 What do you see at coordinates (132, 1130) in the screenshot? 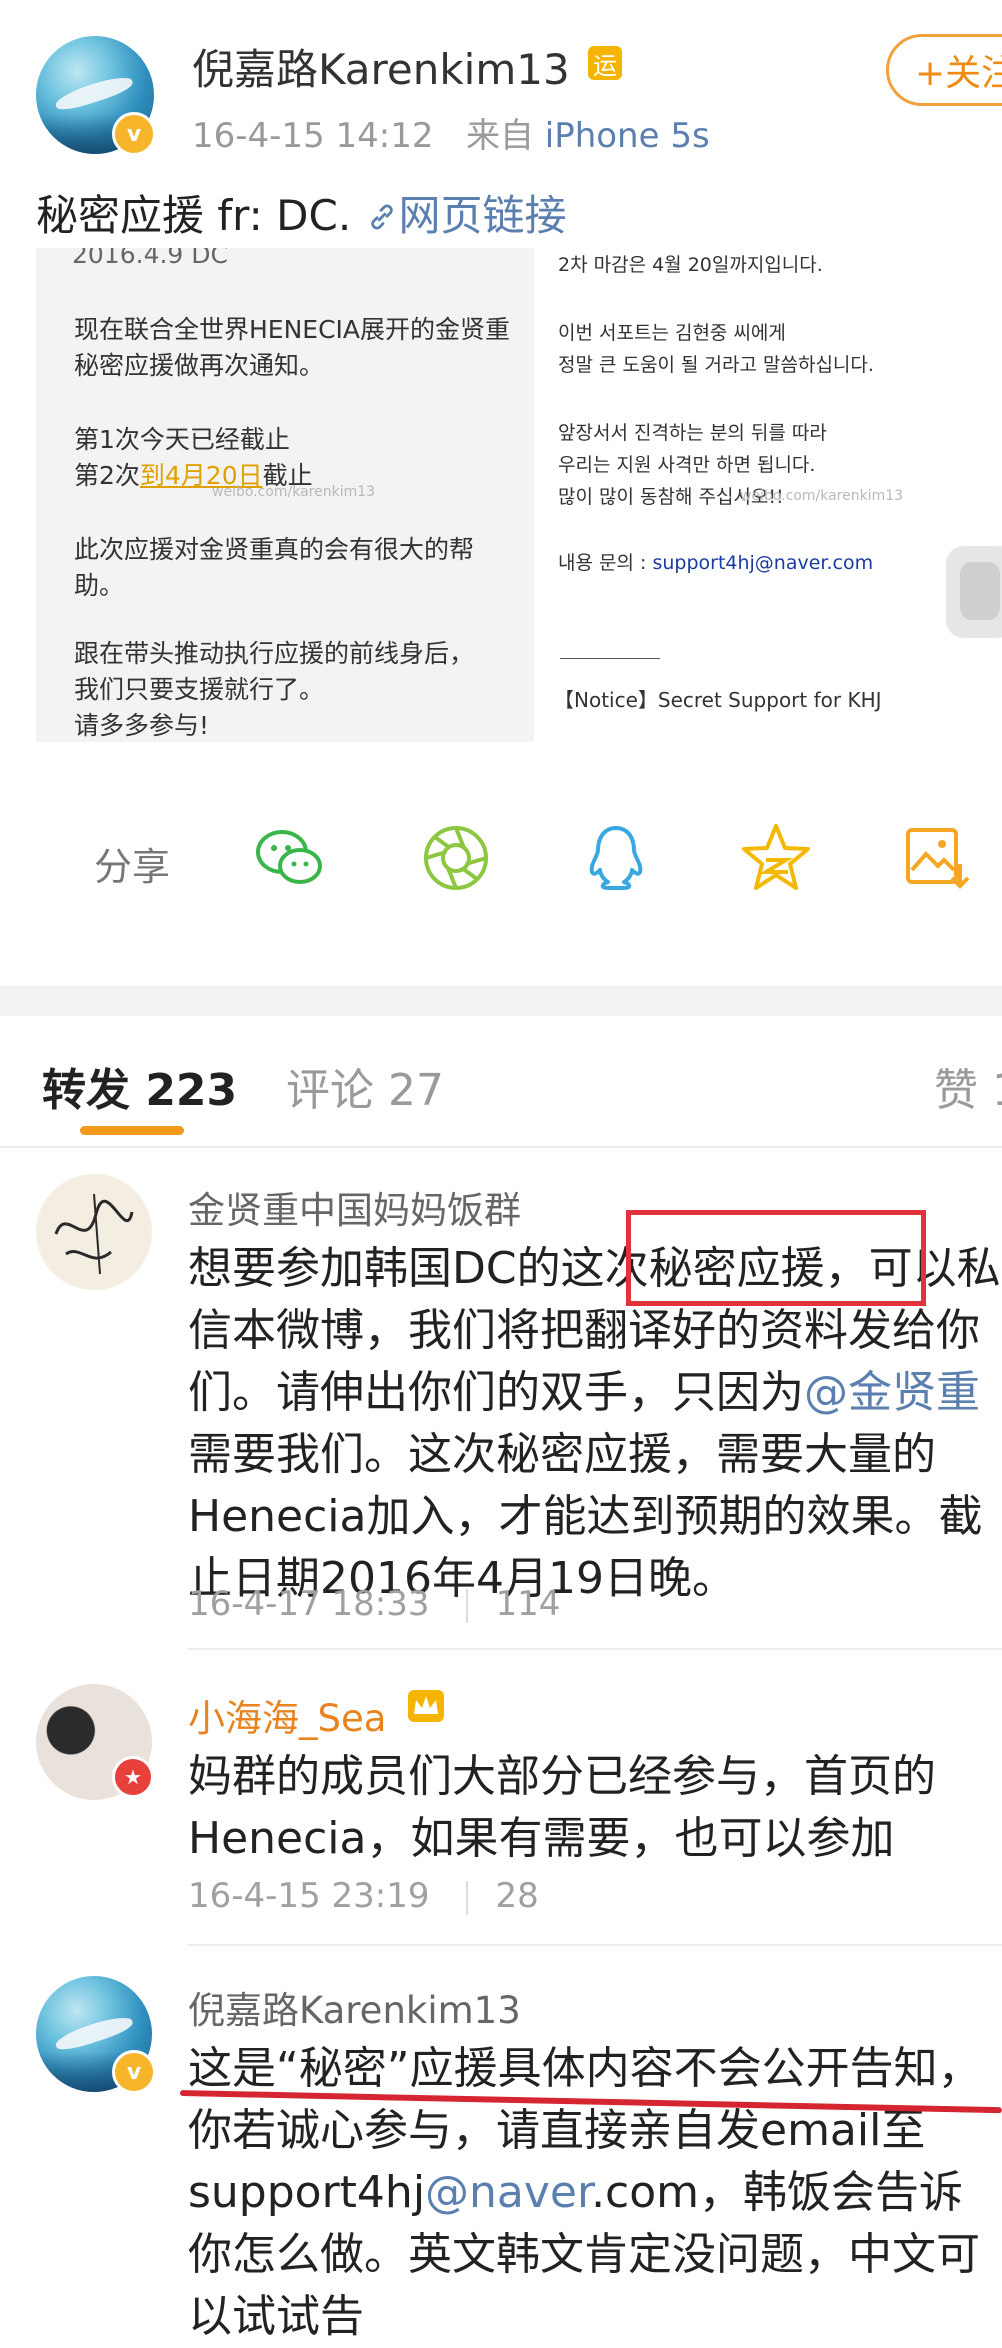
I see `tab-active-indicator` at bounding box center [132, 1130].